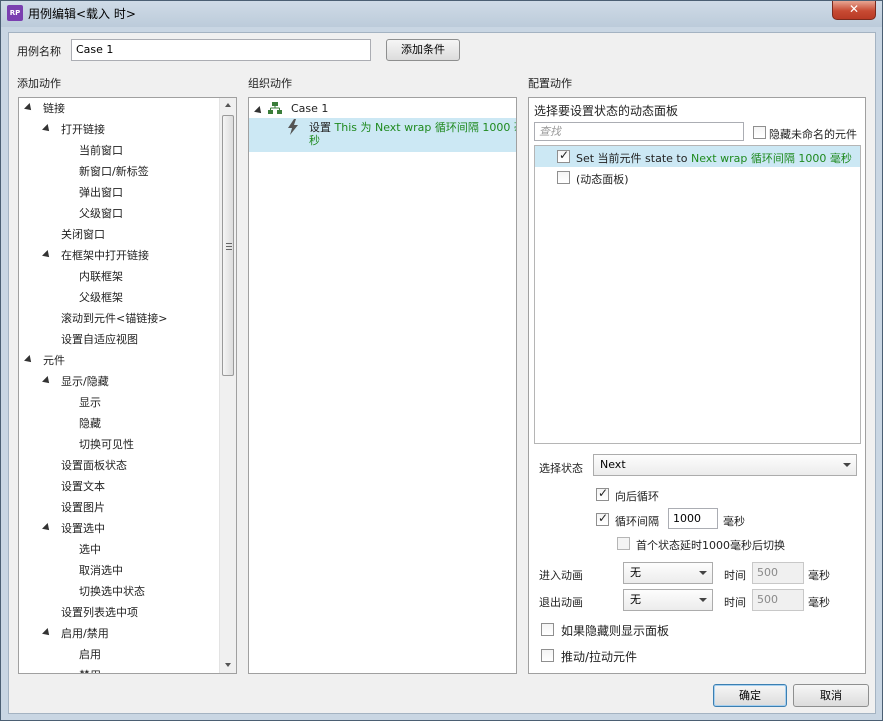  I want to click on enter-anim-select: 无, so click(668, 573).